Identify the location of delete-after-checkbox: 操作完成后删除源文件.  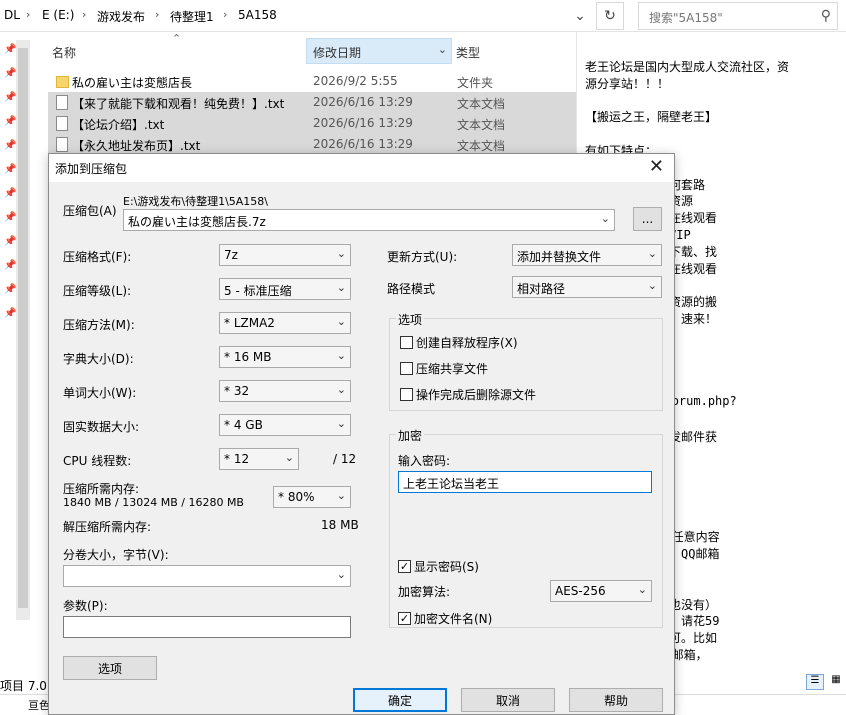
(468, 394).